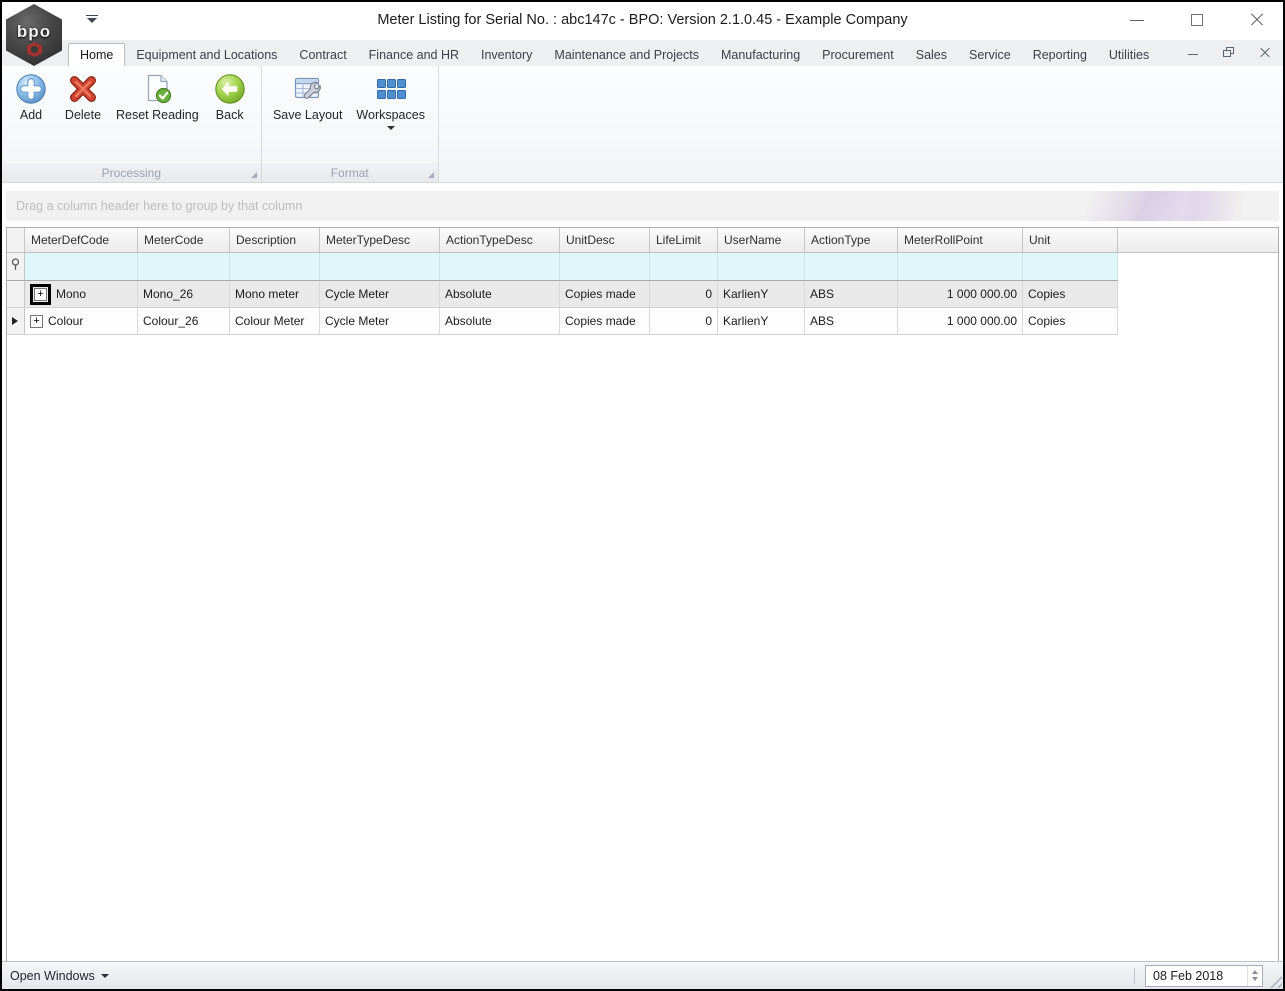 Image resolution: width=1285 pixels, height=991 pixels. I want to click on spin-up-button, so click(1255, 972).